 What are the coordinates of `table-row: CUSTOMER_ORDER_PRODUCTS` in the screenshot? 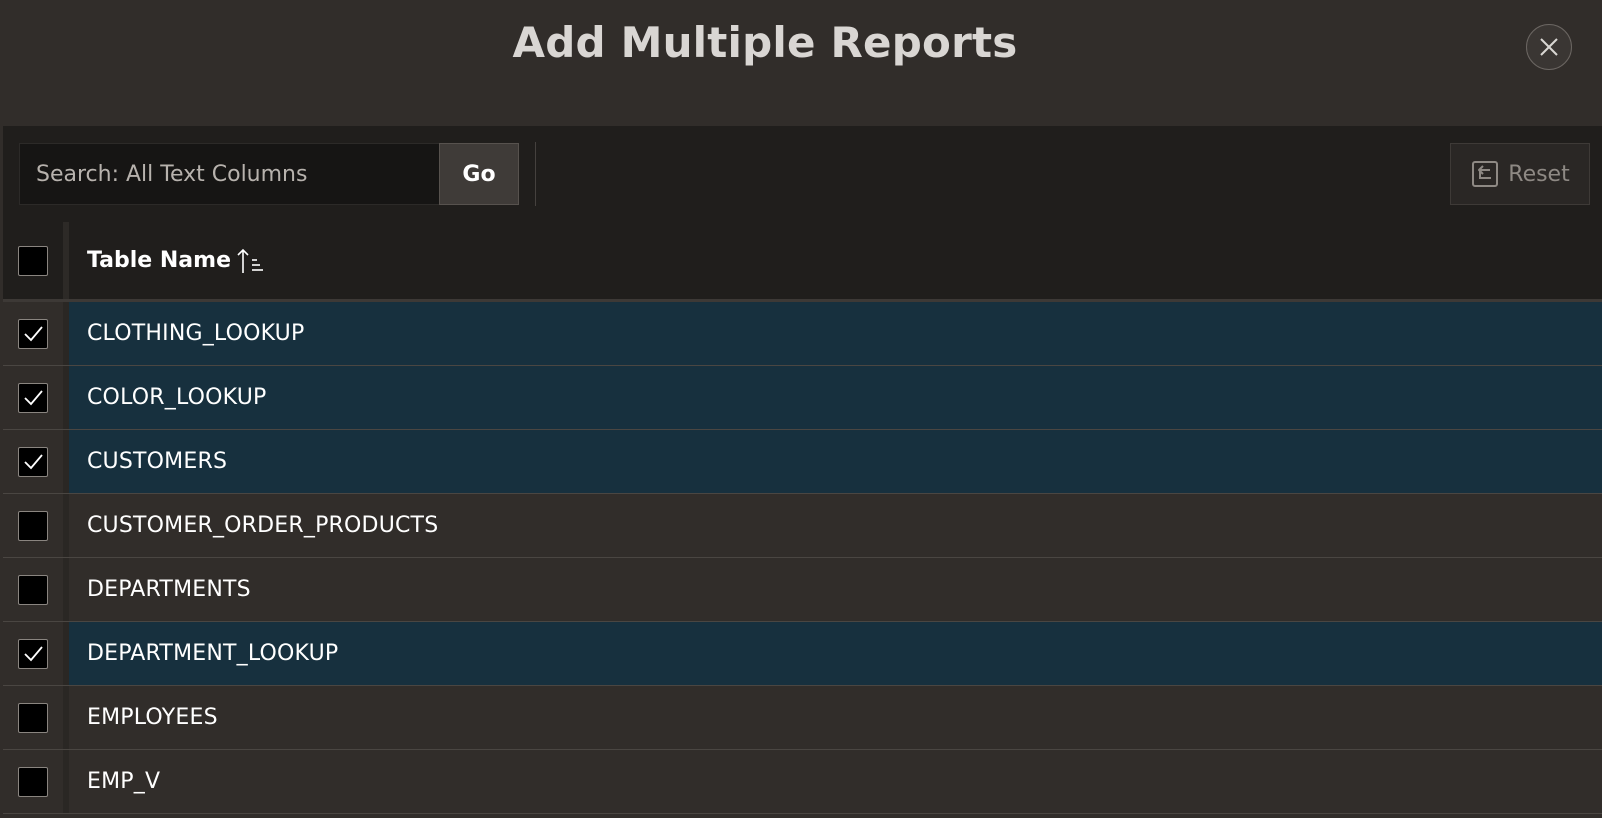 It's located at (802, 526).